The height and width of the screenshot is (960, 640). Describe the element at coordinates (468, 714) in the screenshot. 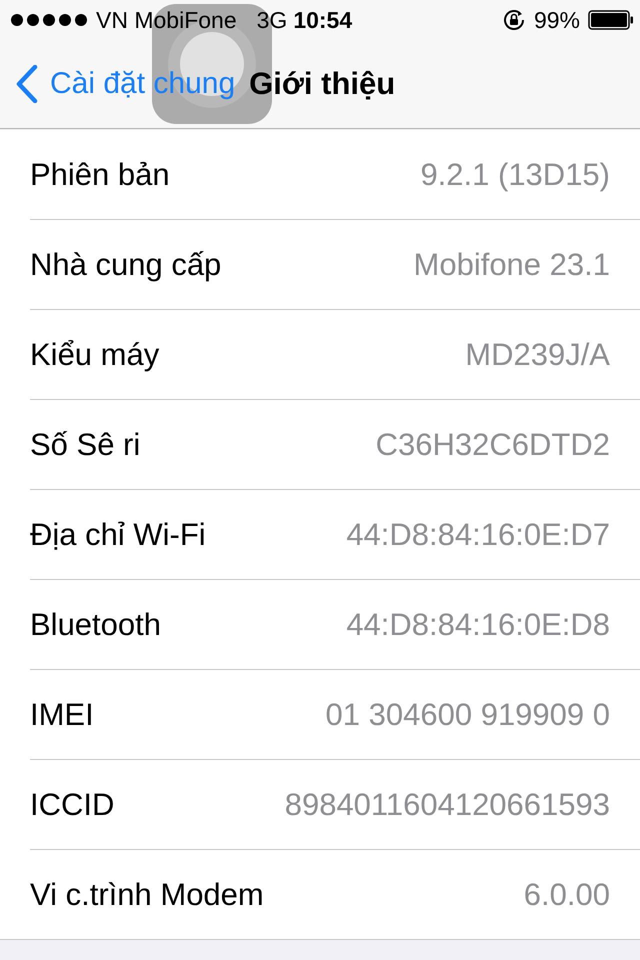

I see `row-value: 01 304600 919909 0` at that location.